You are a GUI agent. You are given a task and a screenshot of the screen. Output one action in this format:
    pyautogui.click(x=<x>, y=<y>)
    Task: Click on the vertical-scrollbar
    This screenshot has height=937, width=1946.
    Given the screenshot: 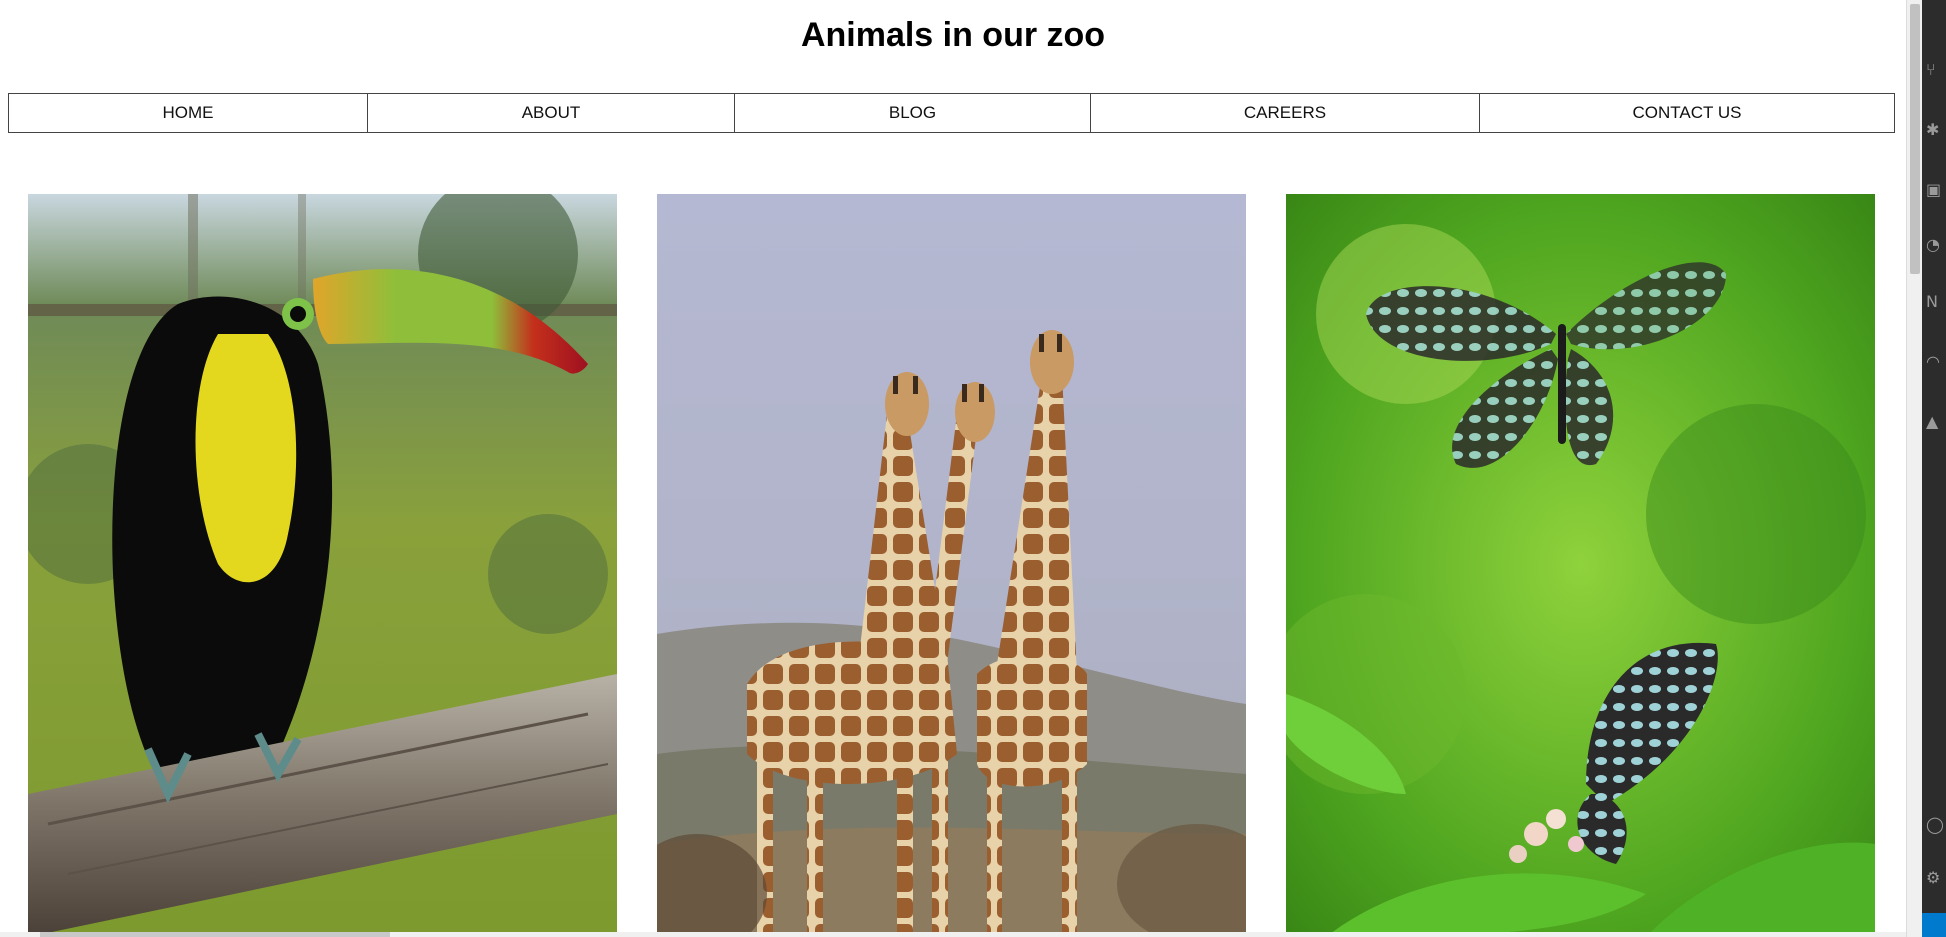 What is the action you would take?
    pyautogui.click(x=1914, y=468)
    